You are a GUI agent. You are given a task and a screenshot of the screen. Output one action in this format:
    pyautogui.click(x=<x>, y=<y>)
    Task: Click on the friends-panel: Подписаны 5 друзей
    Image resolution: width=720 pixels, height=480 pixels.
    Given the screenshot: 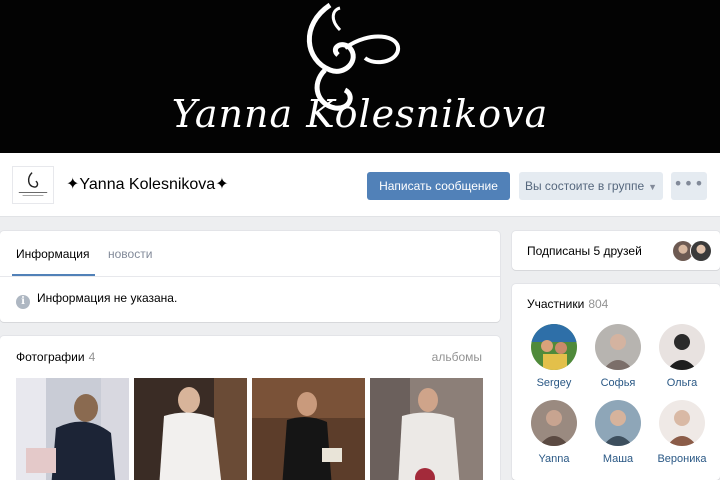 What is the action you would take?
    pyautogui.click(x=616, y=250)
    